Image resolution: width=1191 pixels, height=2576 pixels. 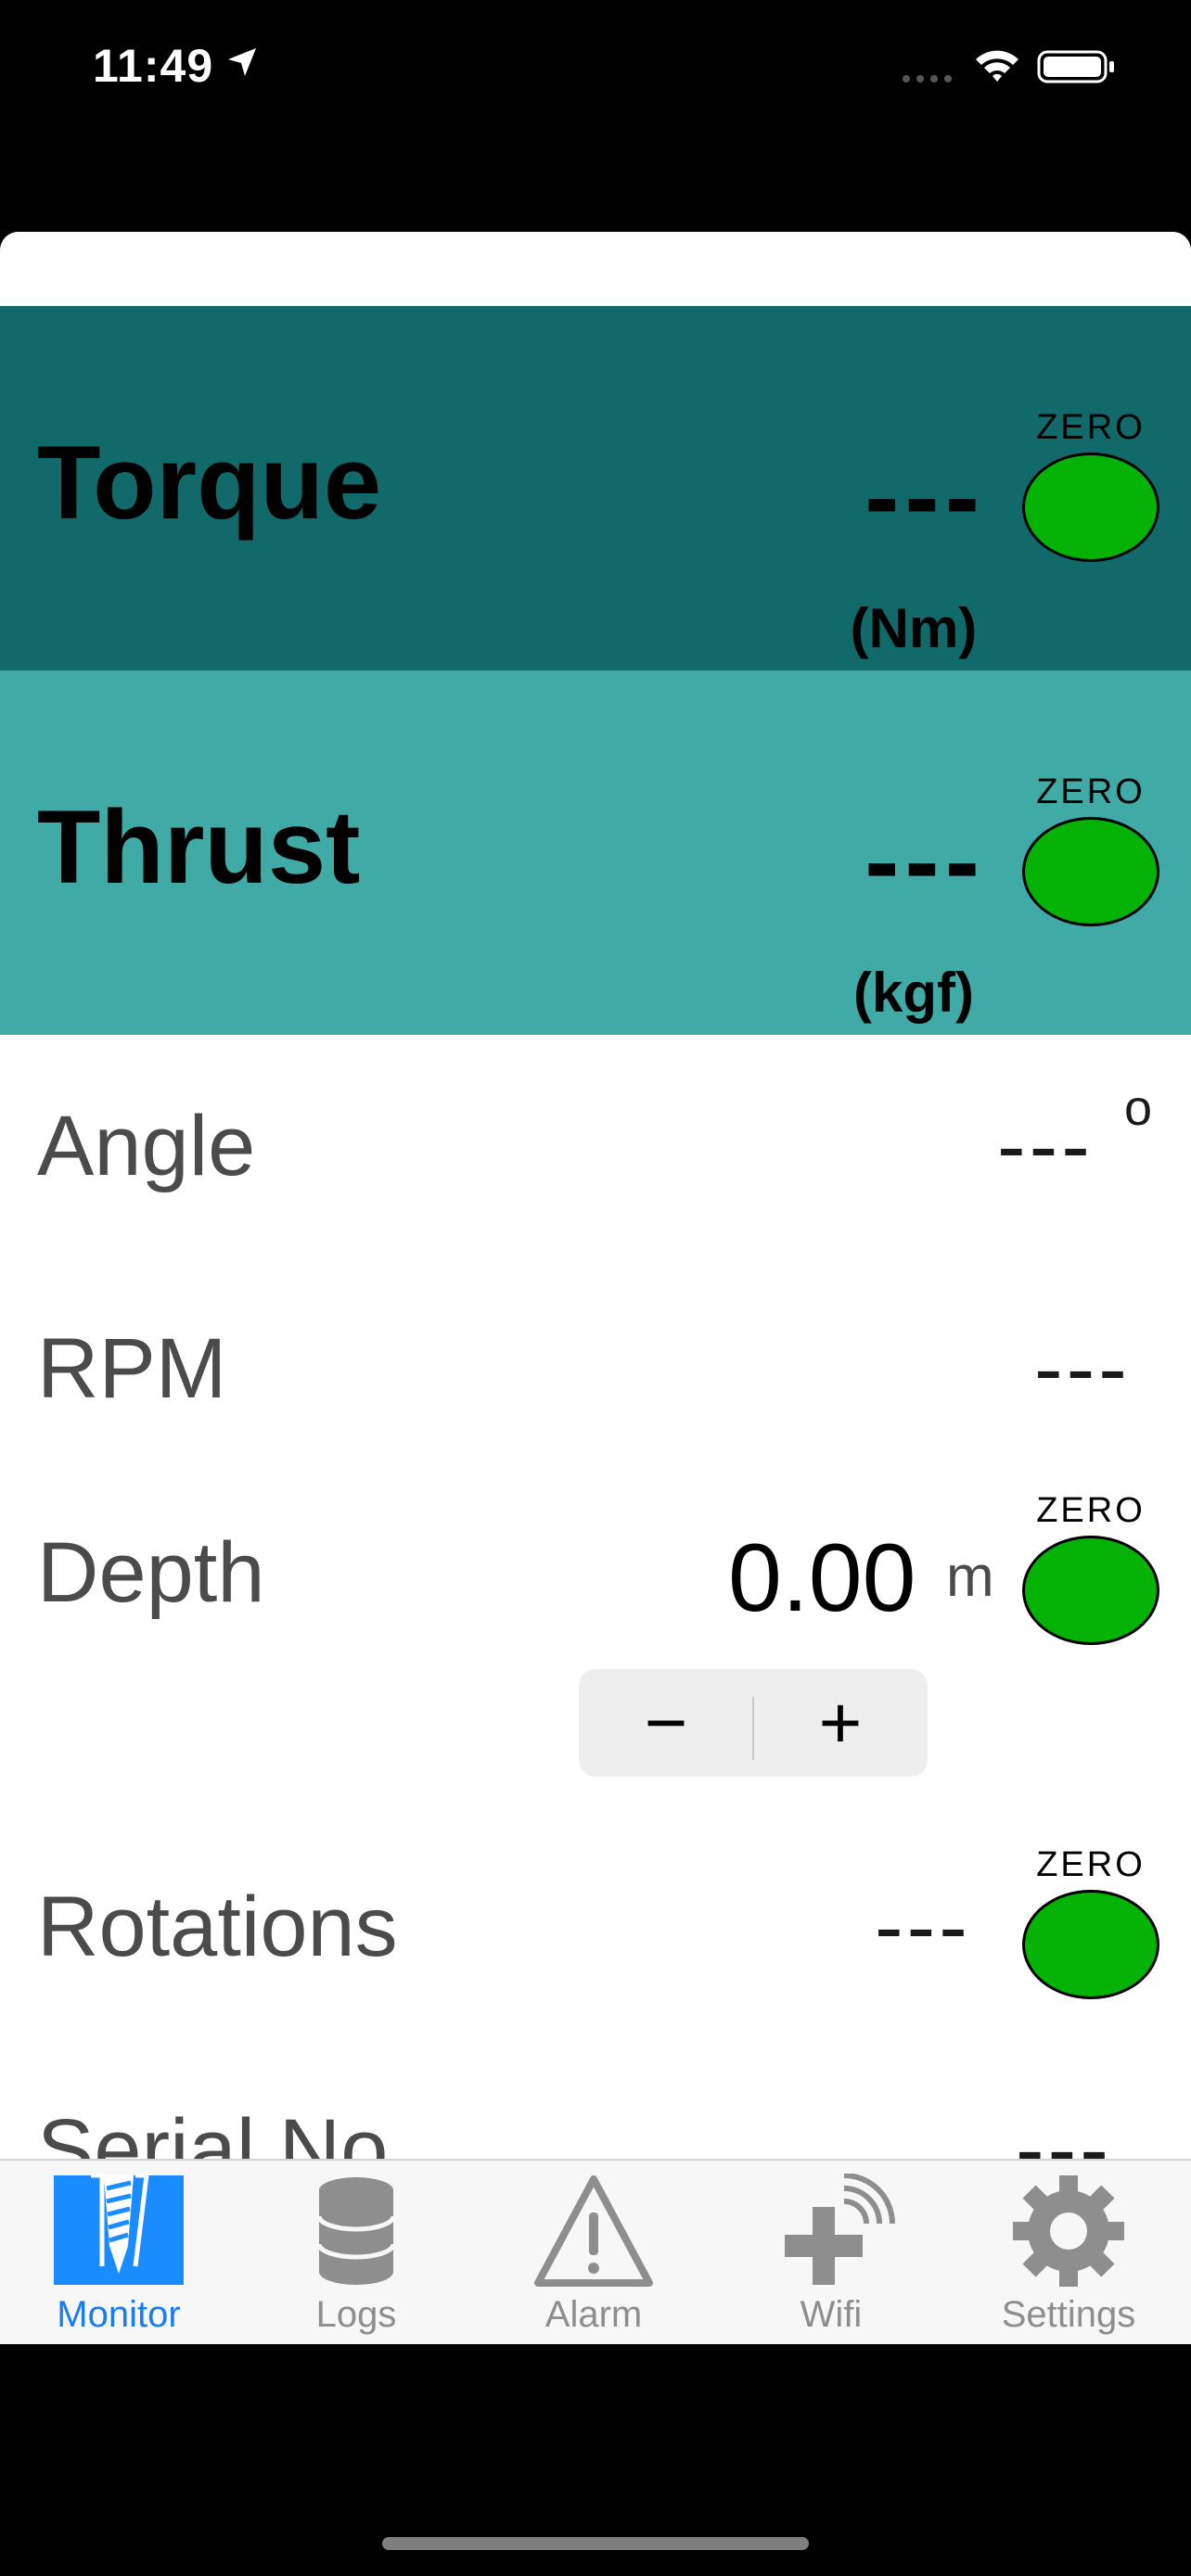 I want to click on thrust-label: Thrust, so click(x=199, y=847).